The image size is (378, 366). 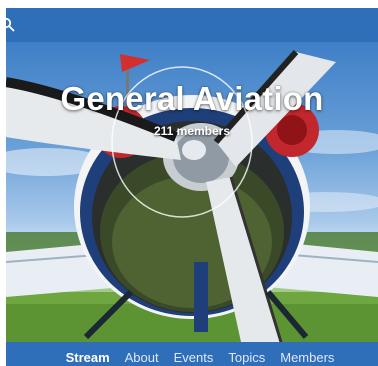 I want to click on tab-members: Members, so click(x=307, y=357).